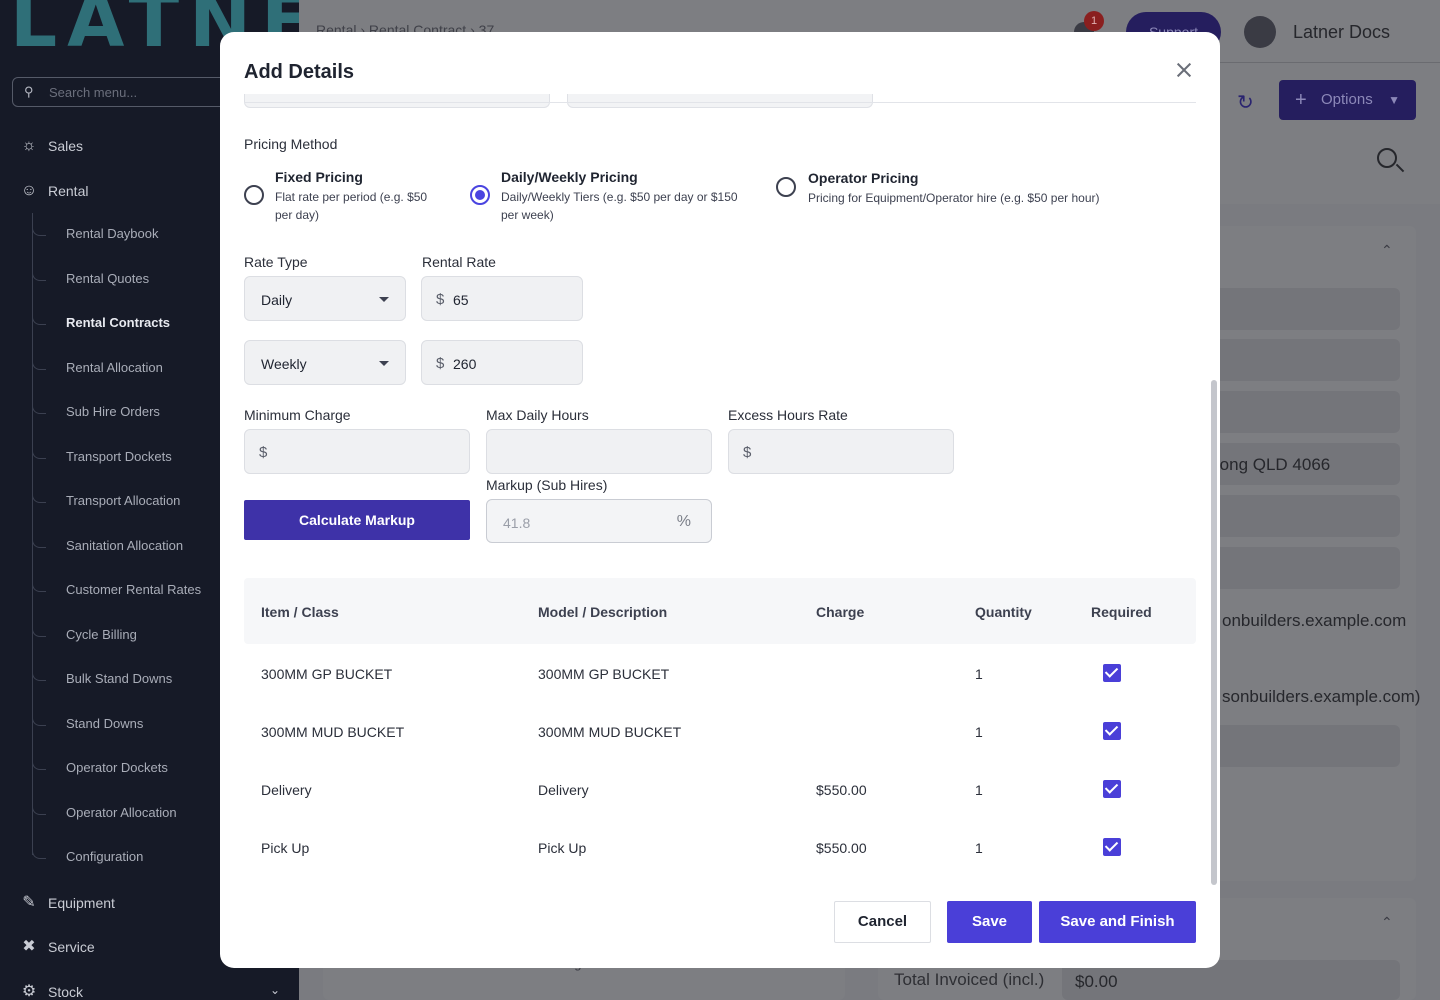  I want to click on sidebar-item-rental: ☺ Rental, so click(54, 191).